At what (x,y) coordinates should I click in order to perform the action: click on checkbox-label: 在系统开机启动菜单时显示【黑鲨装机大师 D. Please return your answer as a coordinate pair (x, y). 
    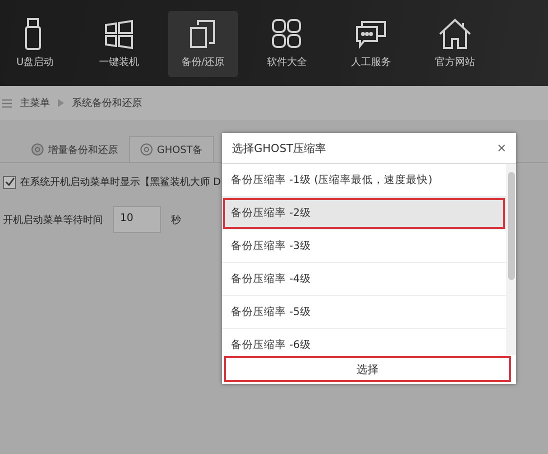
    Looking at the image, I should click on (120, 182).